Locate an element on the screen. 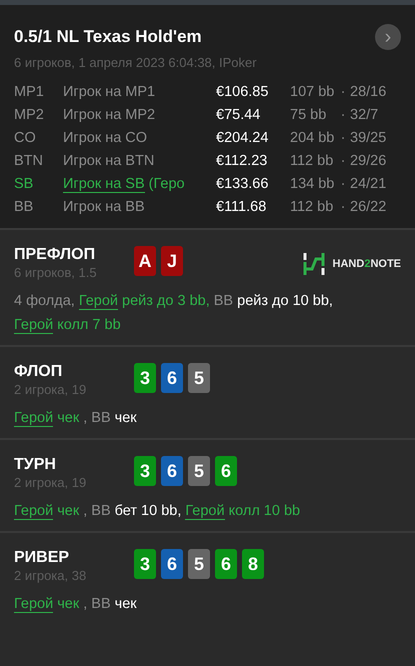 The width and height of the screenshot is (415, 666). street-name: ТУРН is located at coordinates (35, 465).